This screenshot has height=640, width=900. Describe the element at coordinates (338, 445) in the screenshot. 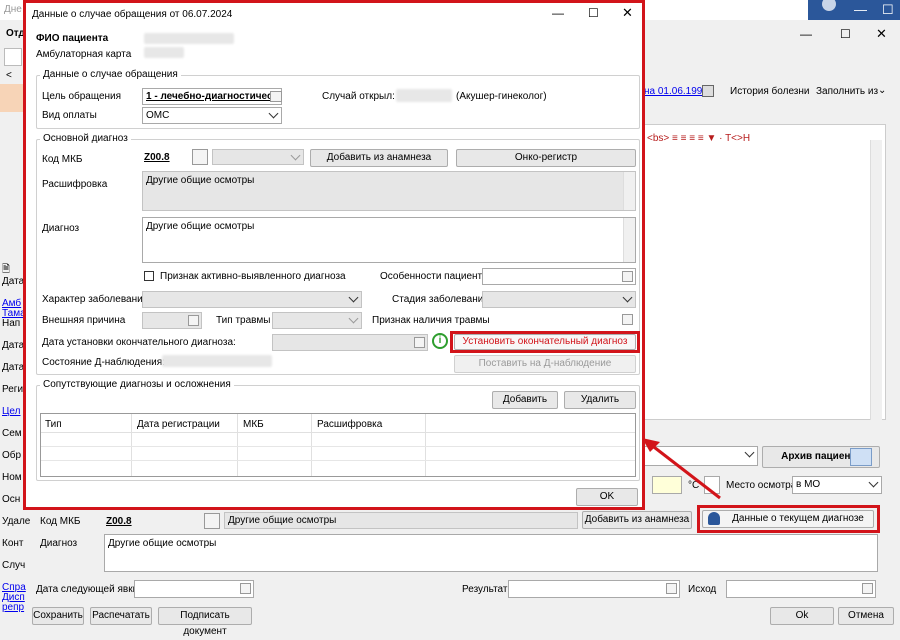

I see `comorbid-table: Тип Дата регистрации МКБ Расшифровка` at that location.